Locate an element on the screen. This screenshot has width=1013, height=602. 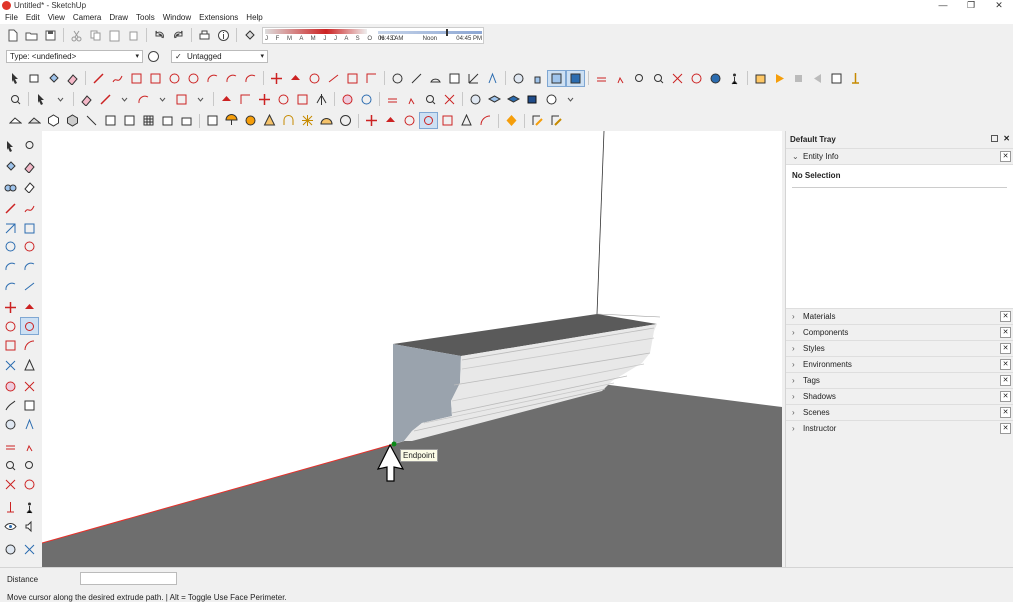
menu-draw: Draw is located at coordinates (118, 17).